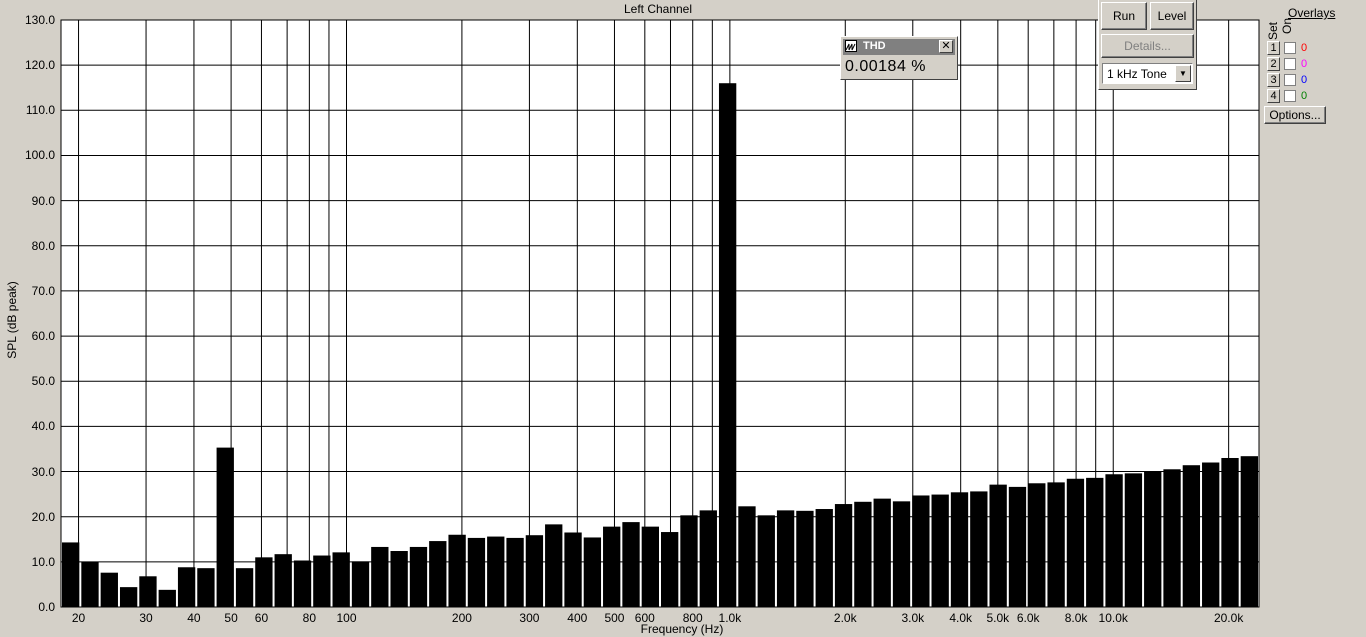 The height and width of the screenshot is (637, 1366). Describe the element at coordinates (46, 607) in the screenshot. I see `y-tick-label: 0.0` at that location.